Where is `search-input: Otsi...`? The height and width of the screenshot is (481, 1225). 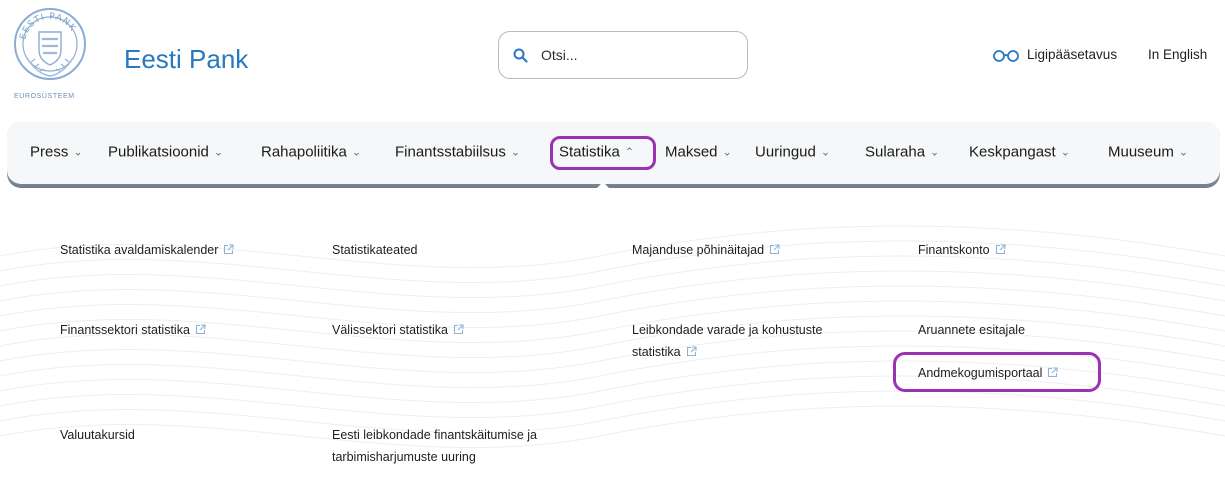
search-input: Otsi... is located at coordinates (623, 55).